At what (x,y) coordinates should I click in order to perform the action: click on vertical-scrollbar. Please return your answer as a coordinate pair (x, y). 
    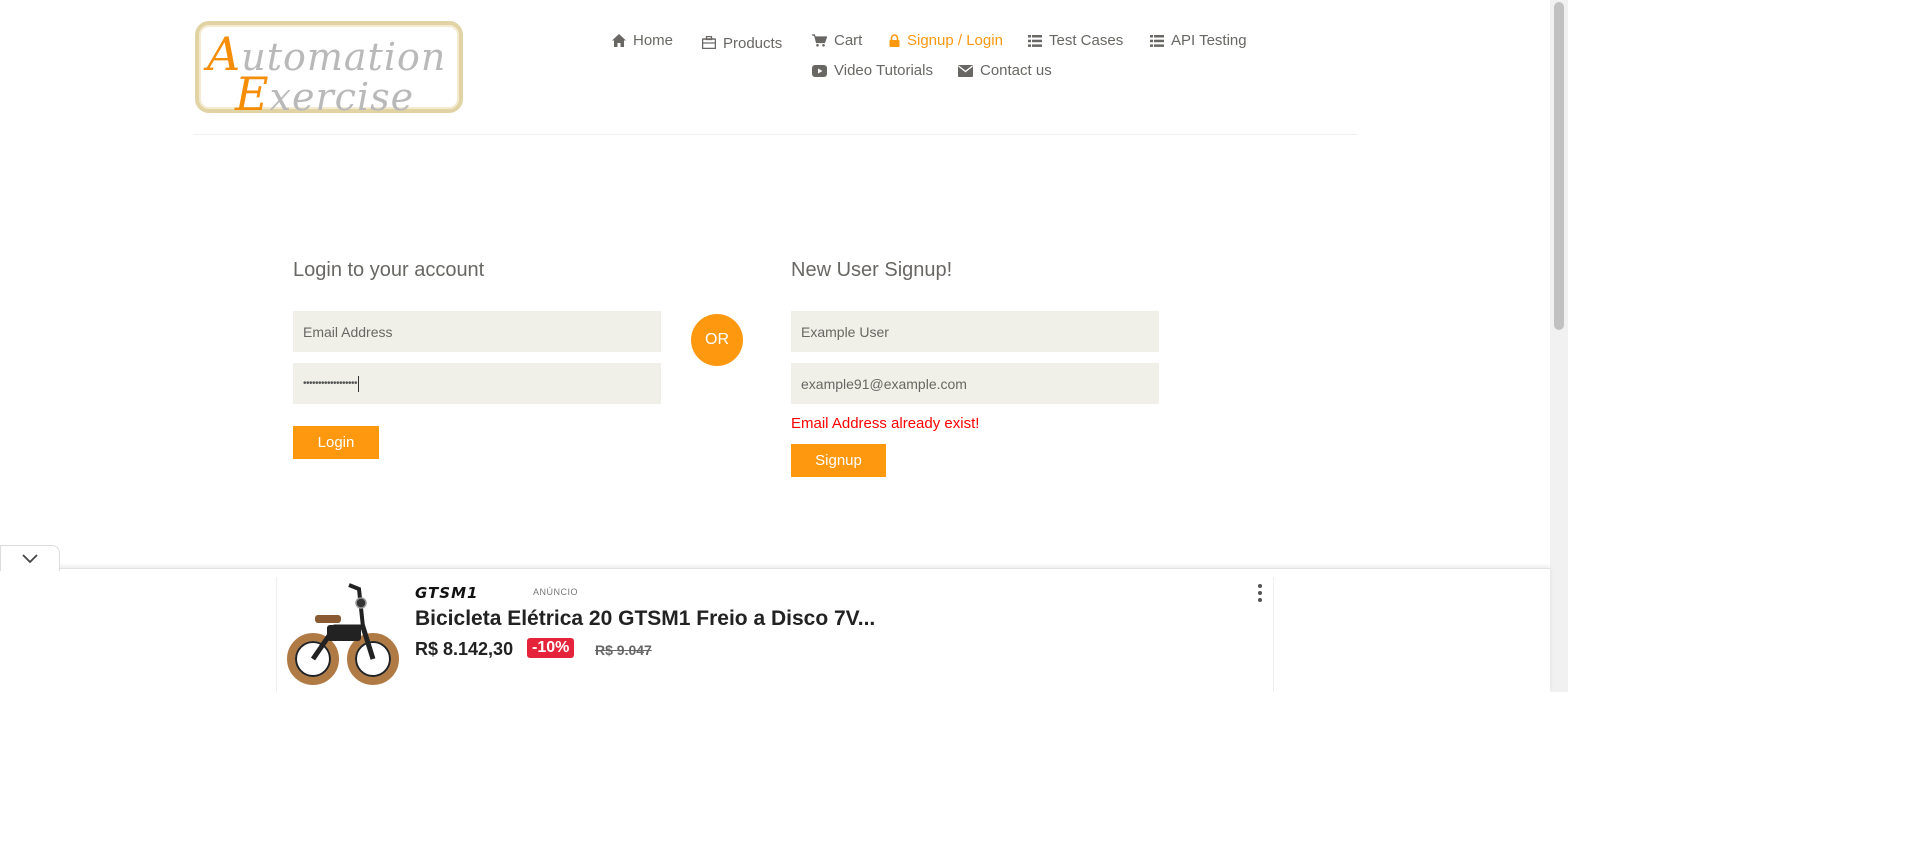
    Looking at the image, I should click on (1559, 346).